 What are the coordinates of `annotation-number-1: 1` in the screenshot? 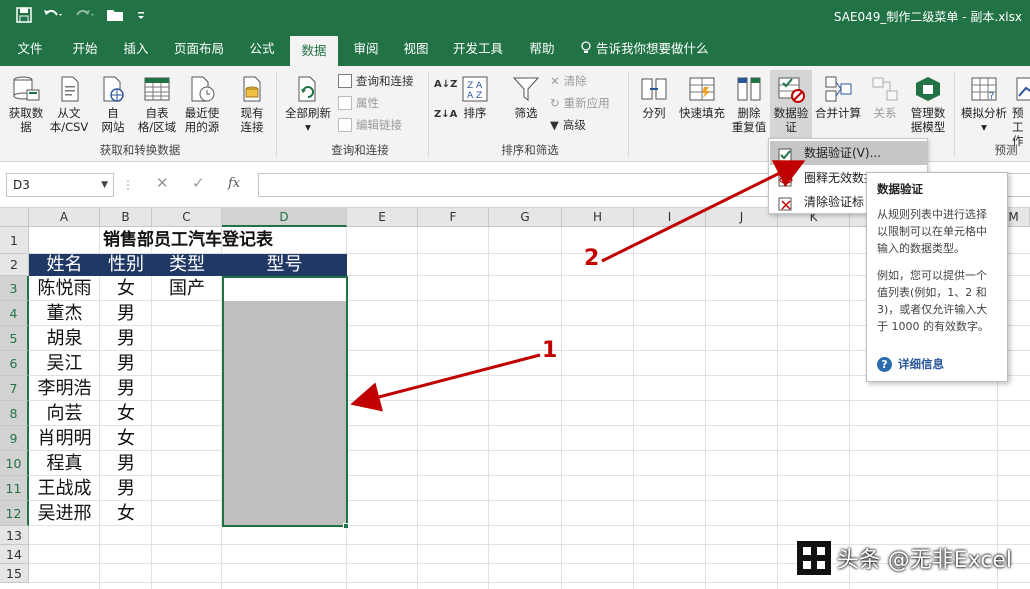 It's located at (550, 350).